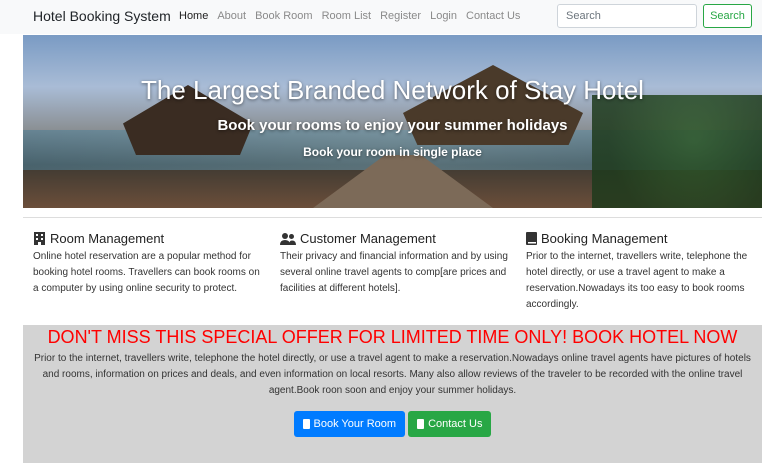 The image size is (762, 463). I want to click on book-your-room-button: Book Your Room, so click(349, 424).